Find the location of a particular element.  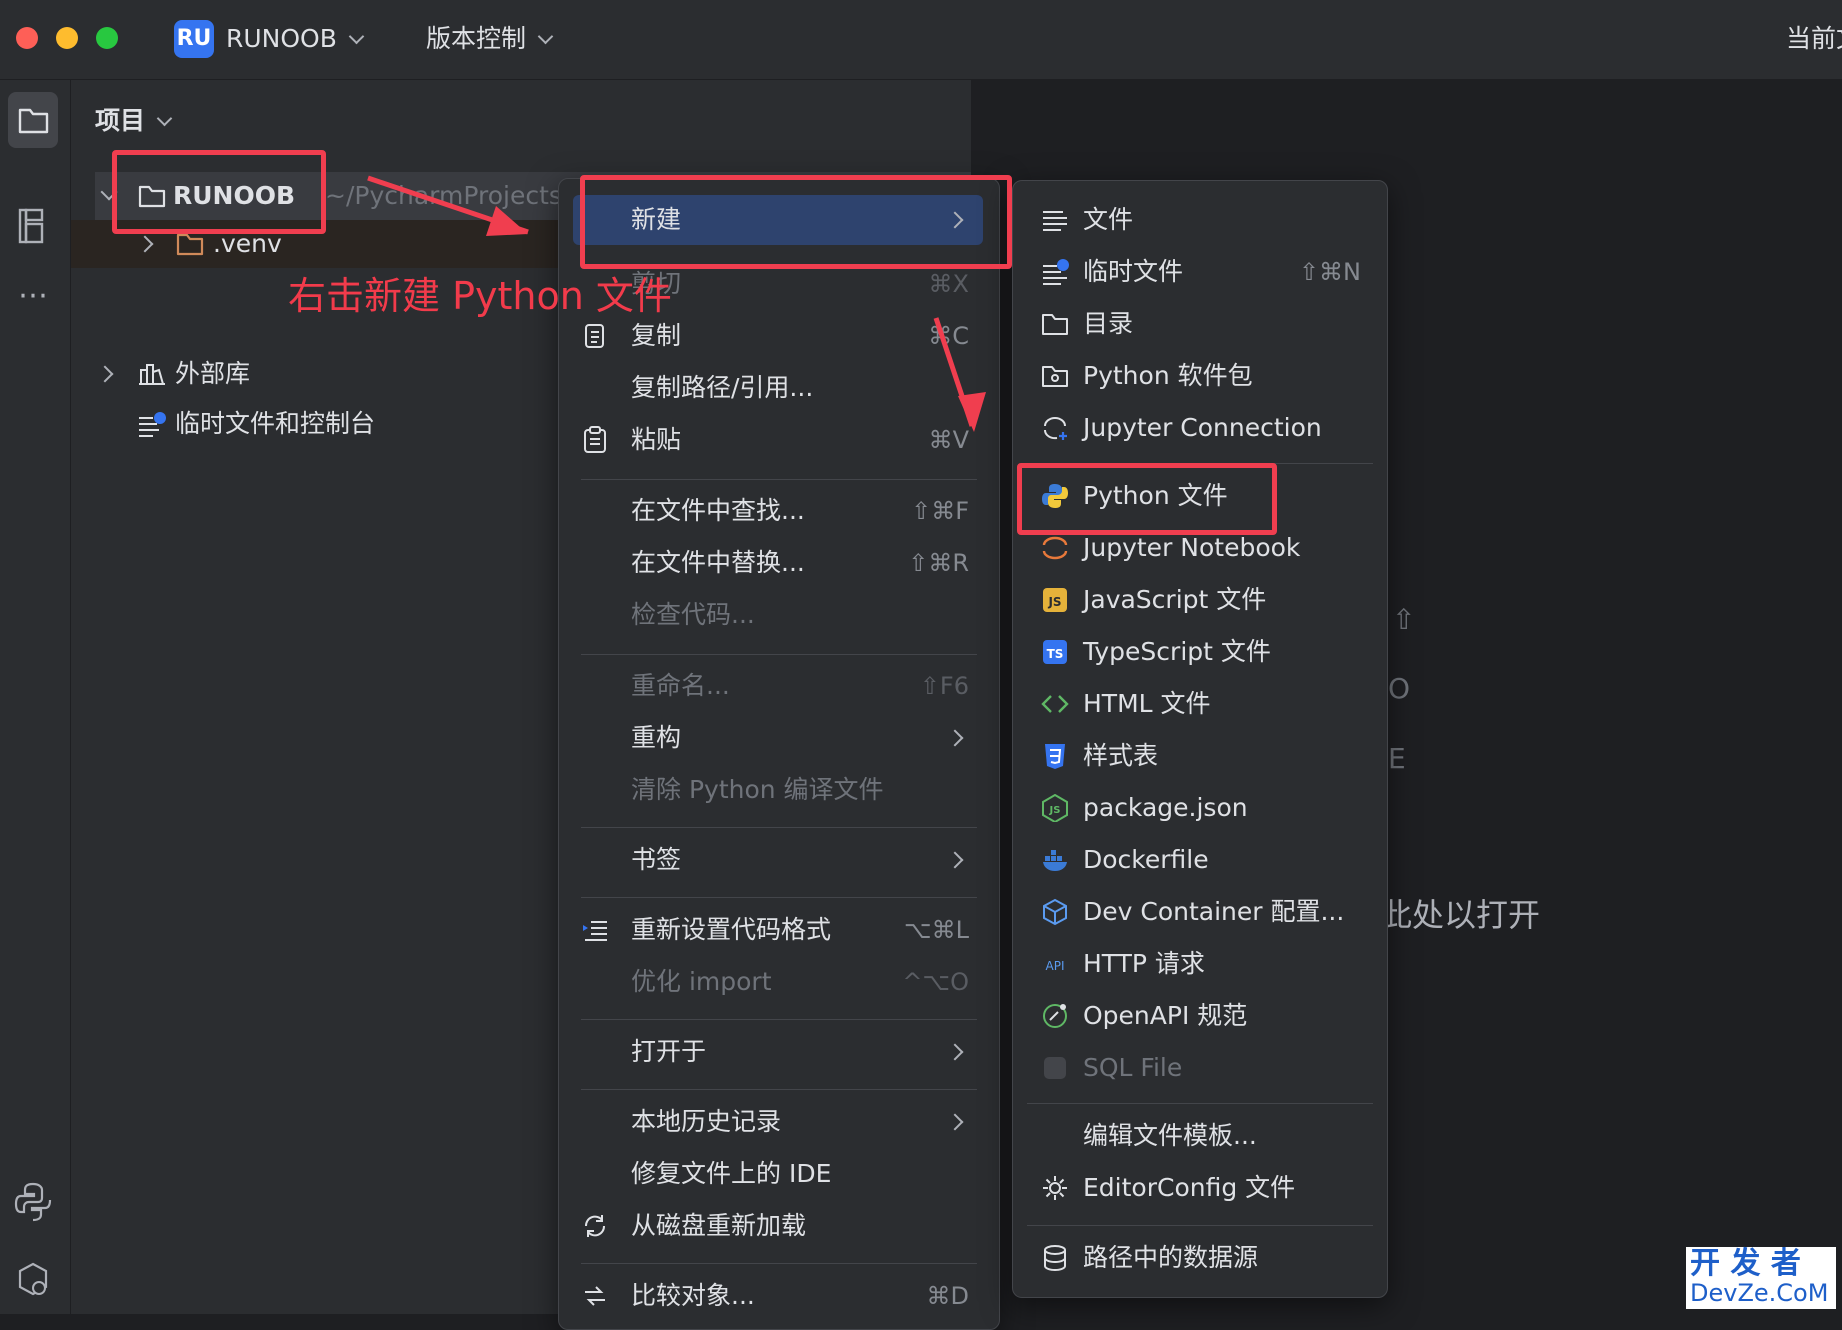

submenu-item-dockerfile: Dockerfile is located at coordinates (1200, 860).